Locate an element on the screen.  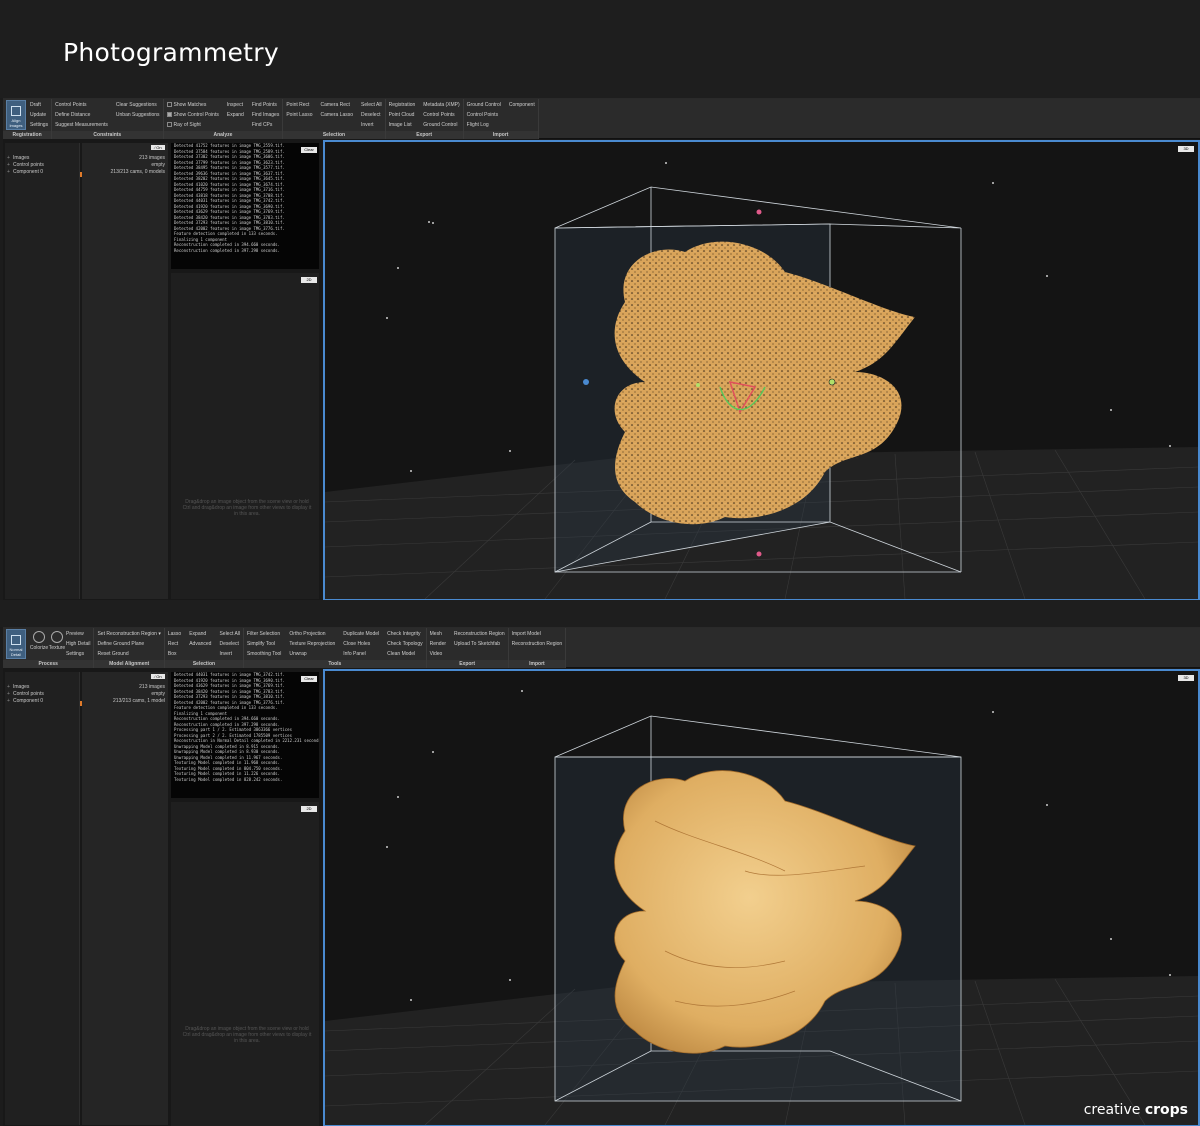
ribbon-item: Suggest Measurements is located at coordinates (81, 125).